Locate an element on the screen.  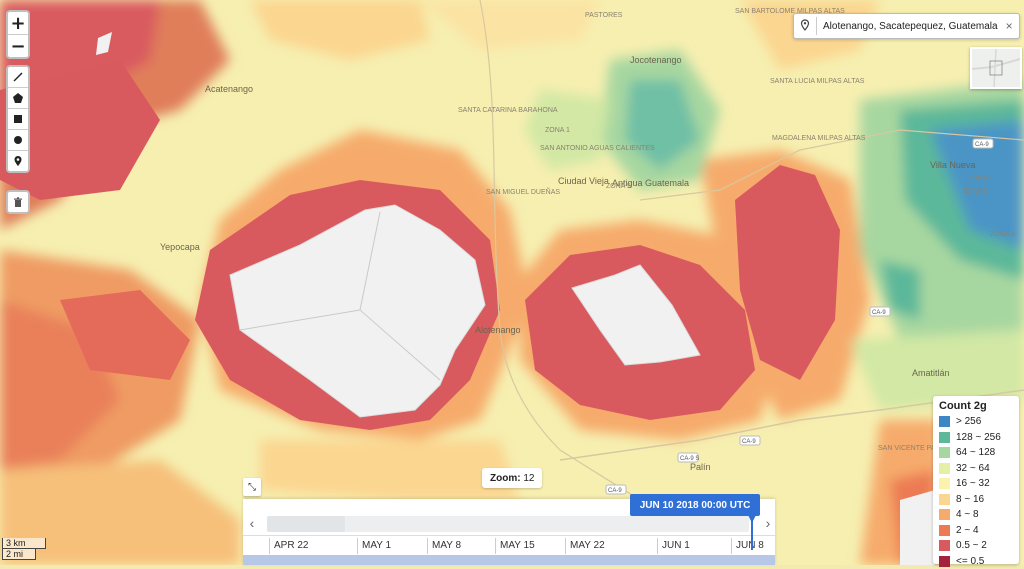
legend-item: <= 0.5 is located at coordinates (976, 561).